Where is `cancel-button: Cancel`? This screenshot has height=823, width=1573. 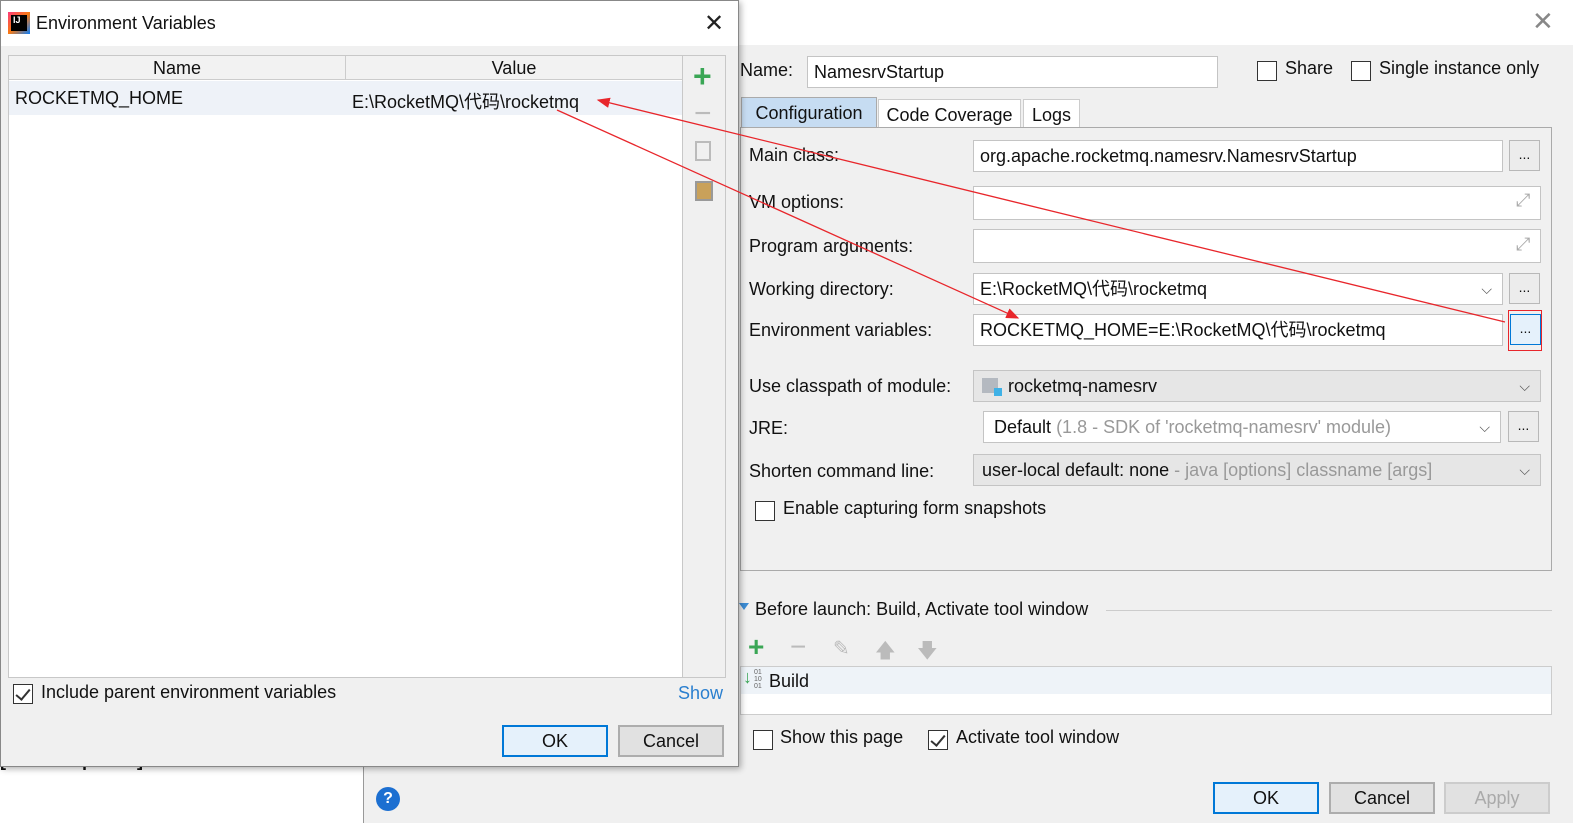 cancel-button: Cancel is located at coordinates (1382, 798).